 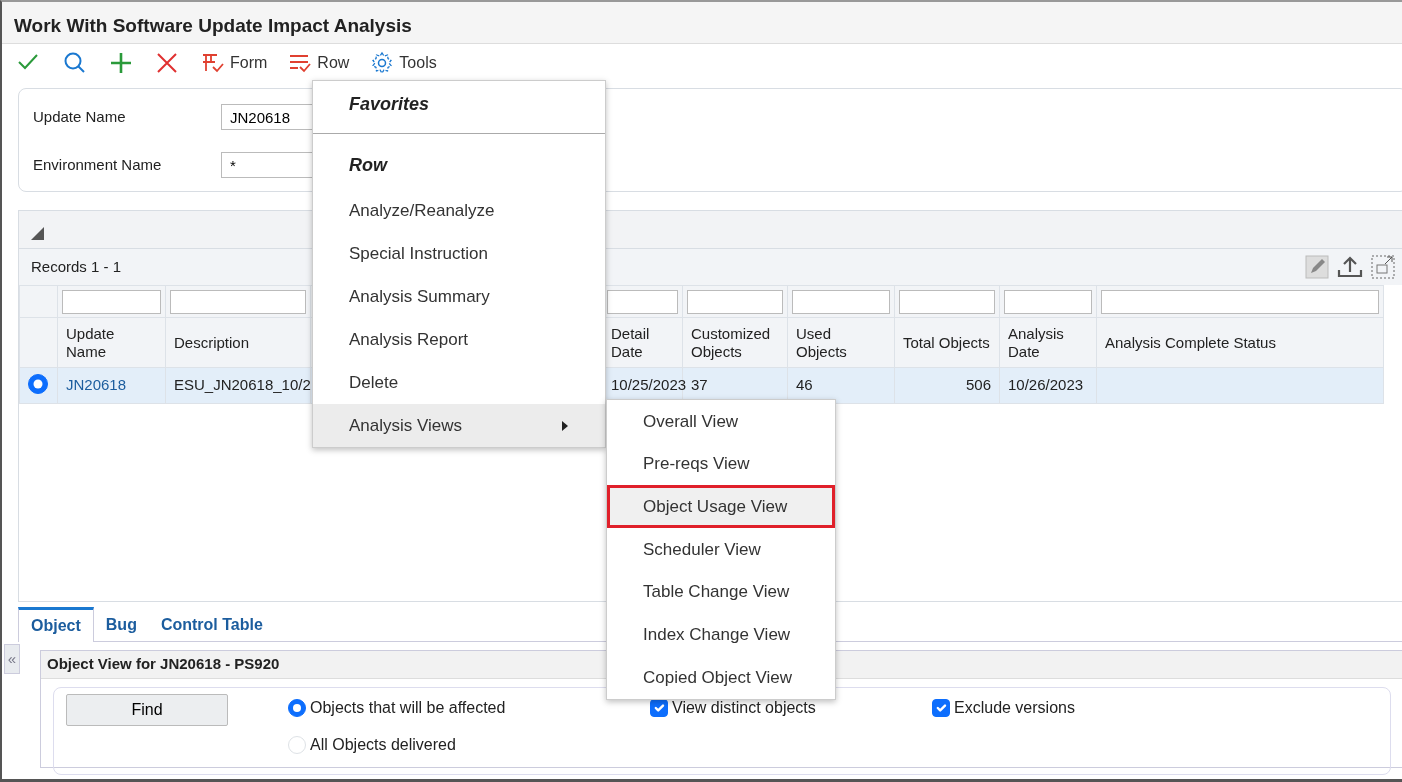 I want to click on menu-section-title: Row, so click(x=368, y=165).